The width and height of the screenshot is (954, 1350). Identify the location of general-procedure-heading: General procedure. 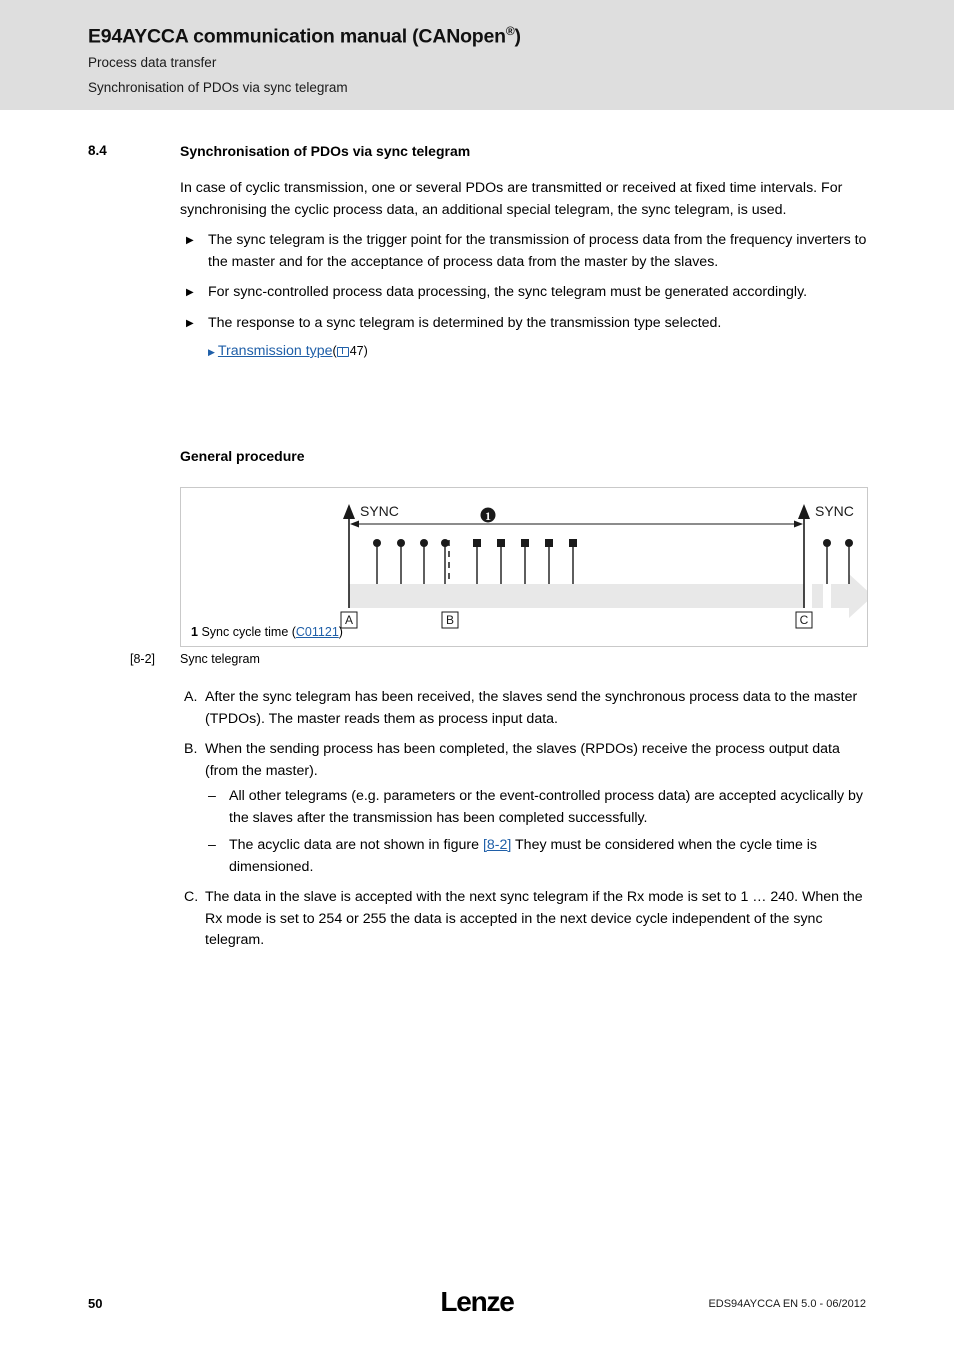
(242, 456).